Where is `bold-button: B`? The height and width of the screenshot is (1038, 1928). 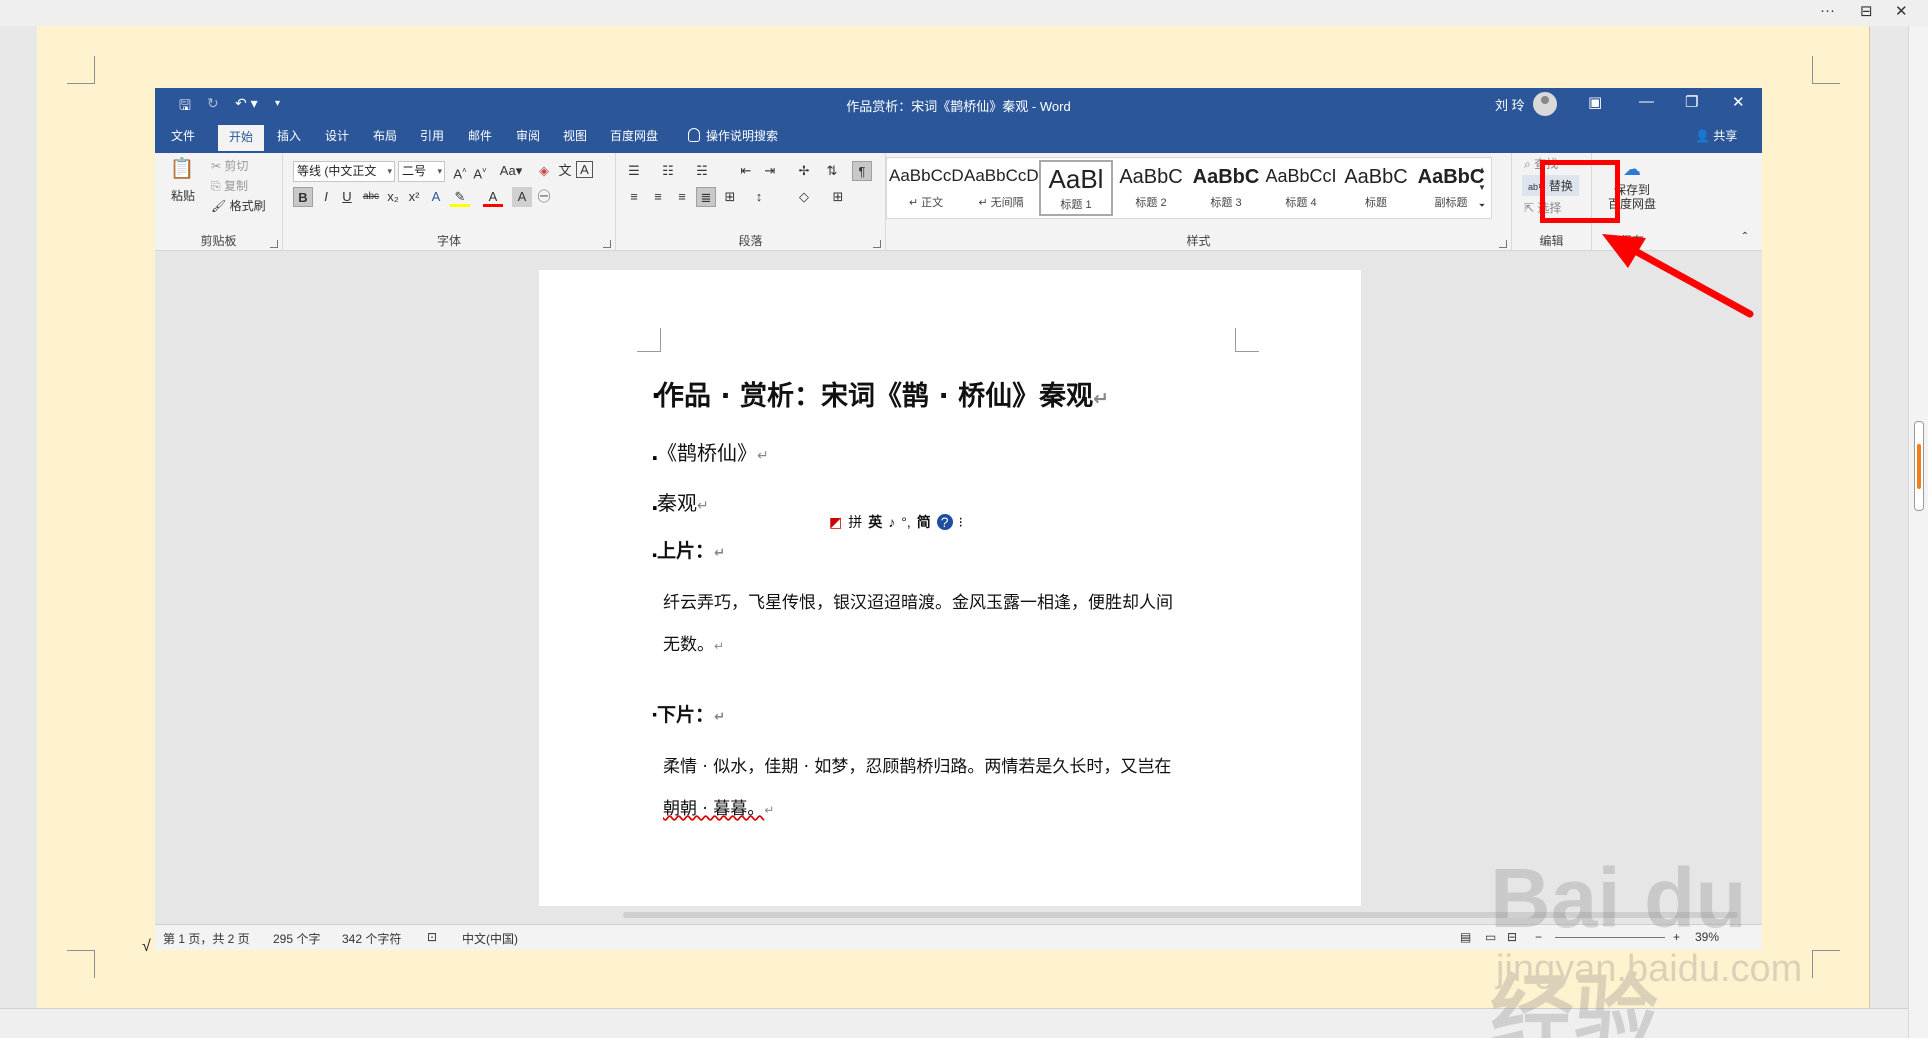
bold-button: B is located at coordinates (303, 197).